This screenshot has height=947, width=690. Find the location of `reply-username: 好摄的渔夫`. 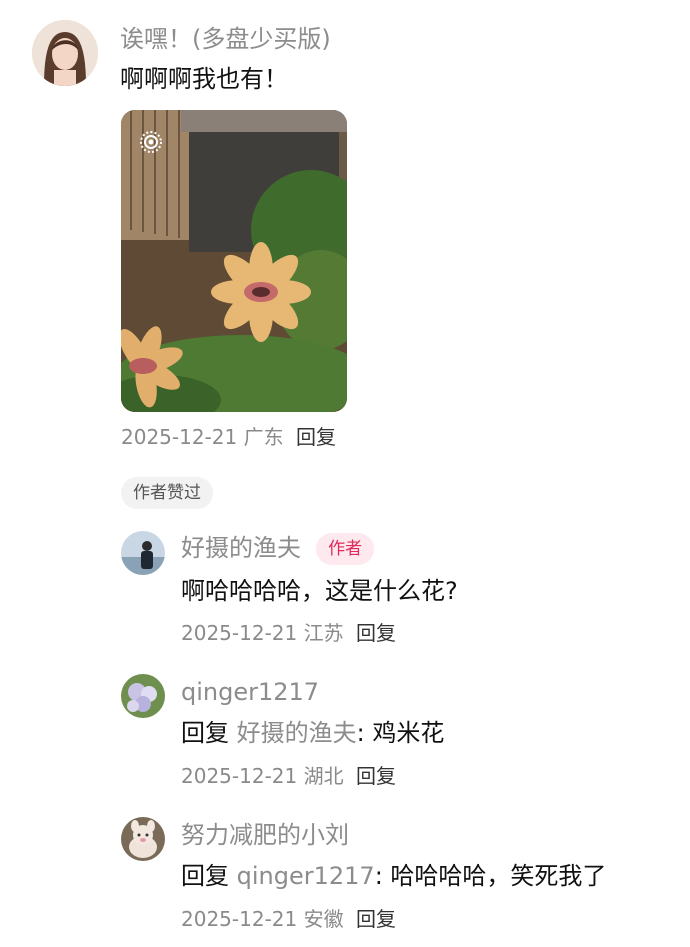

reply-username: 好摄的渔夫 is located at coordinates (241, 548).